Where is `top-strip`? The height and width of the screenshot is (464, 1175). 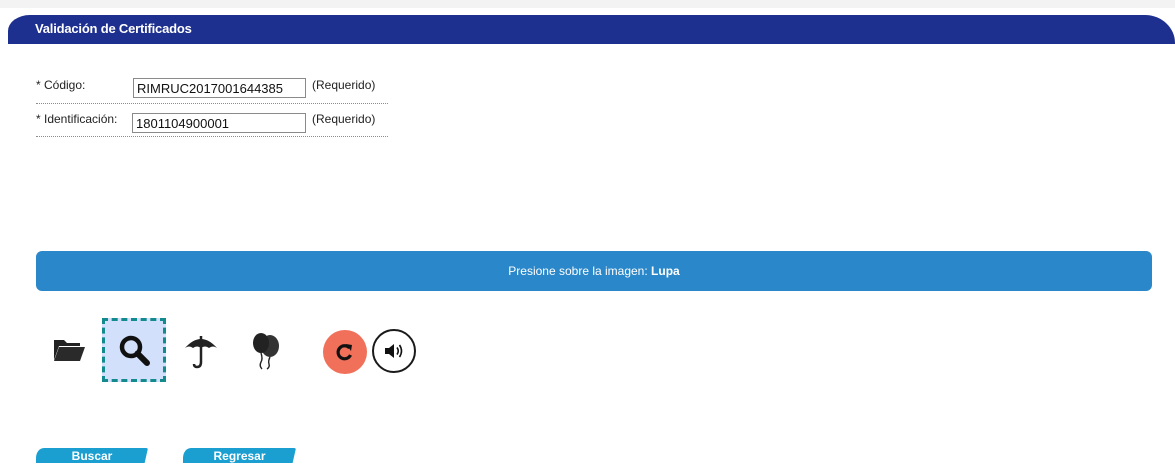
top-strip is located at coordinates (587, 4).